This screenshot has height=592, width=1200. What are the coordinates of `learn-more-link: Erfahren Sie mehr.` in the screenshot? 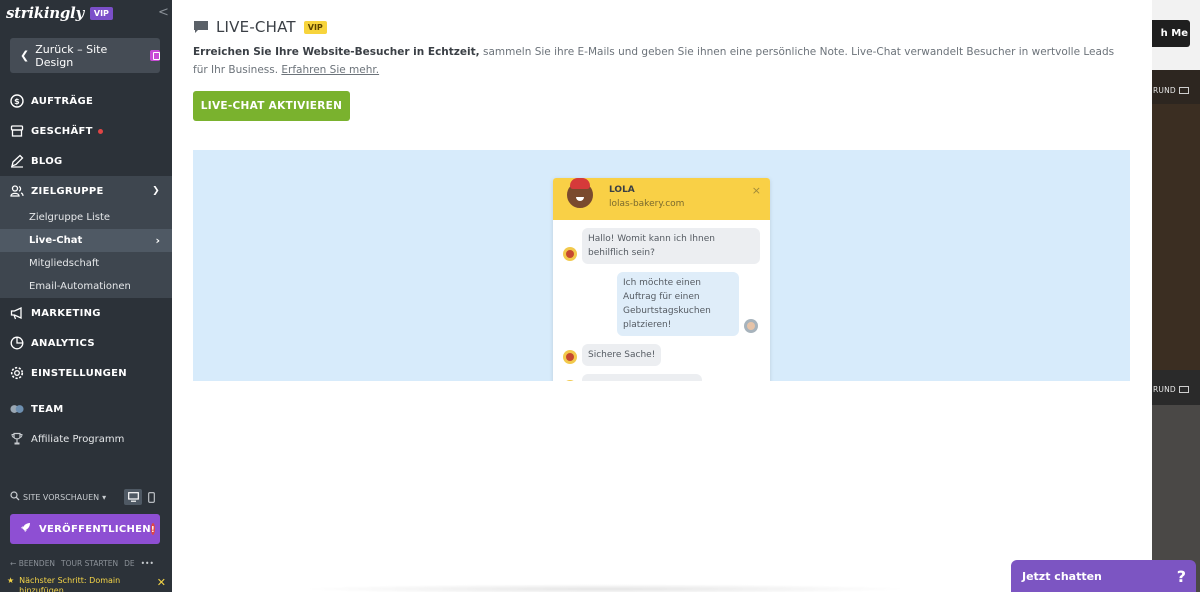 It's located at (330, 70).